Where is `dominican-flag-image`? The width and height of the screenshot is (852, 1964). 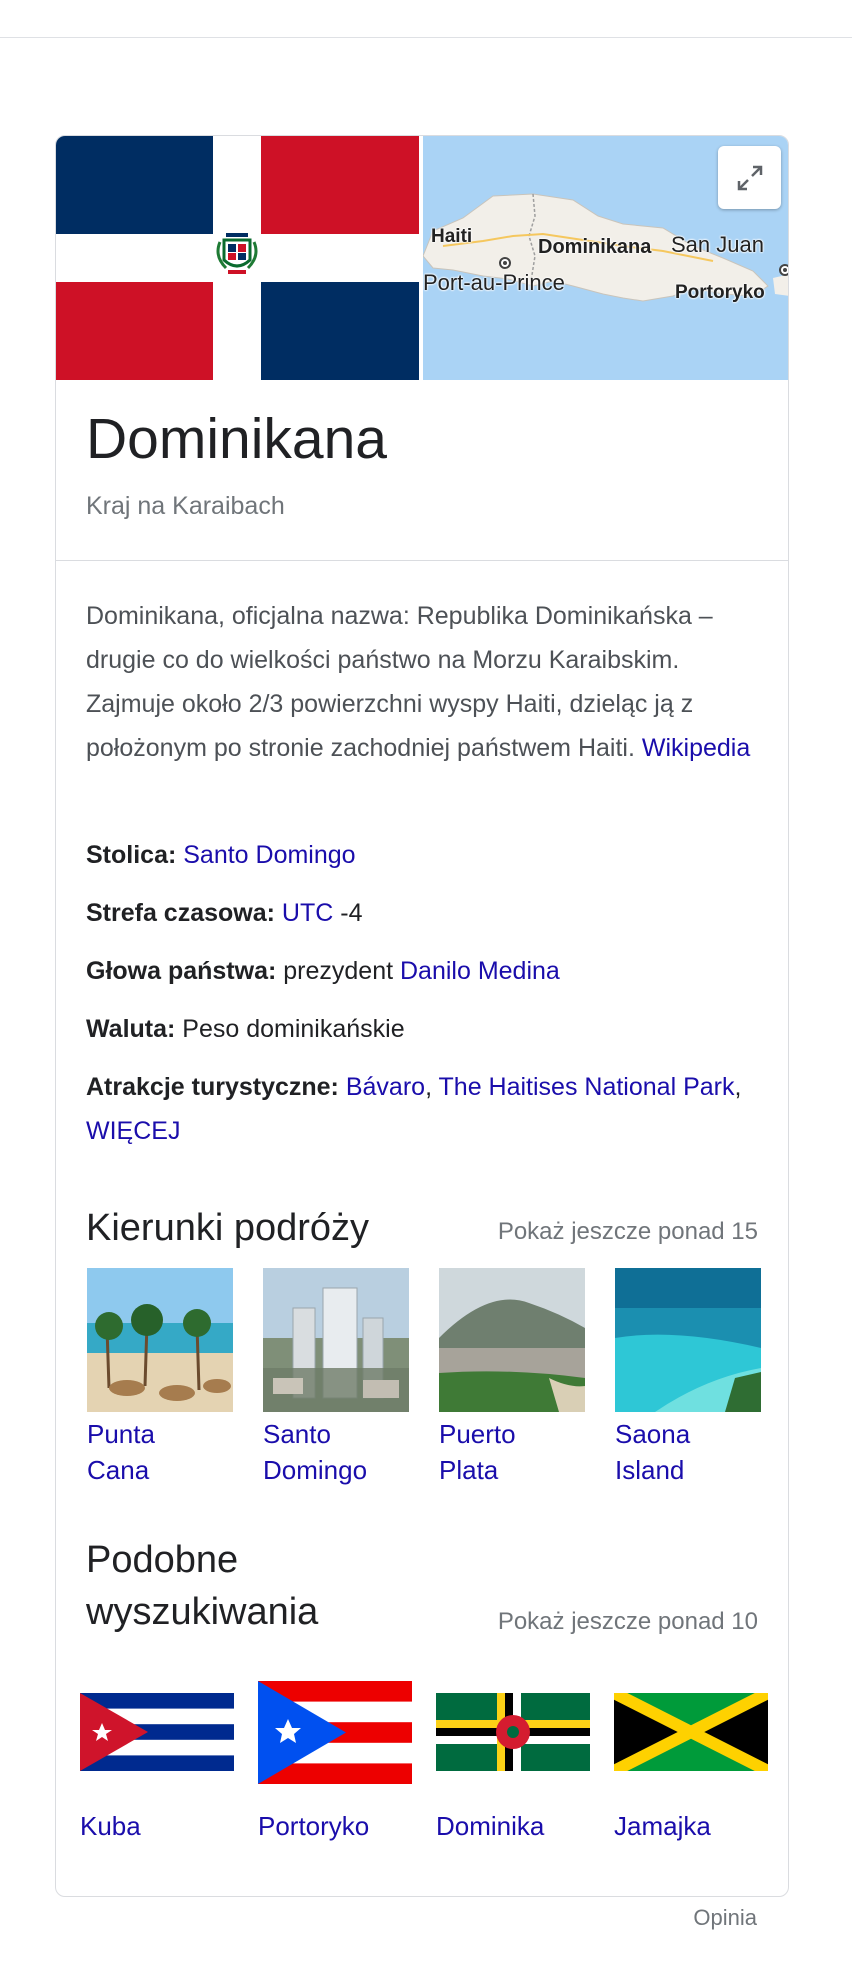 dominican-flag-image is located at coordinates (237, 258).